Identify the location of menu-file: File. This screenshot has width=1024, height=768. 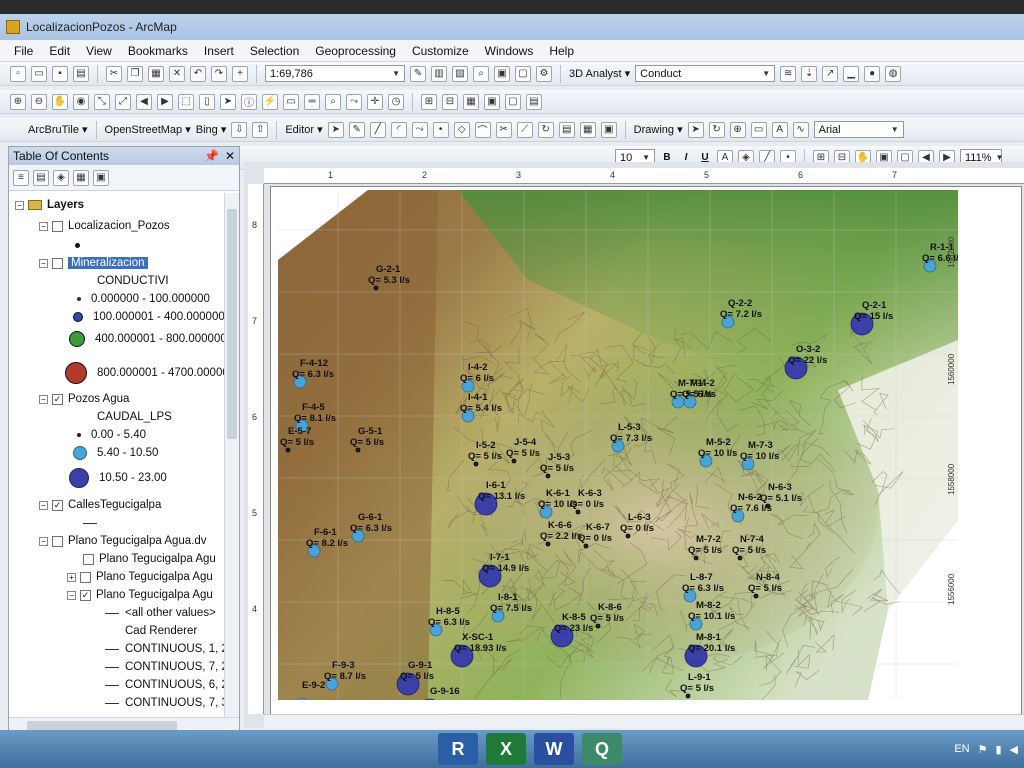
(23, 51).